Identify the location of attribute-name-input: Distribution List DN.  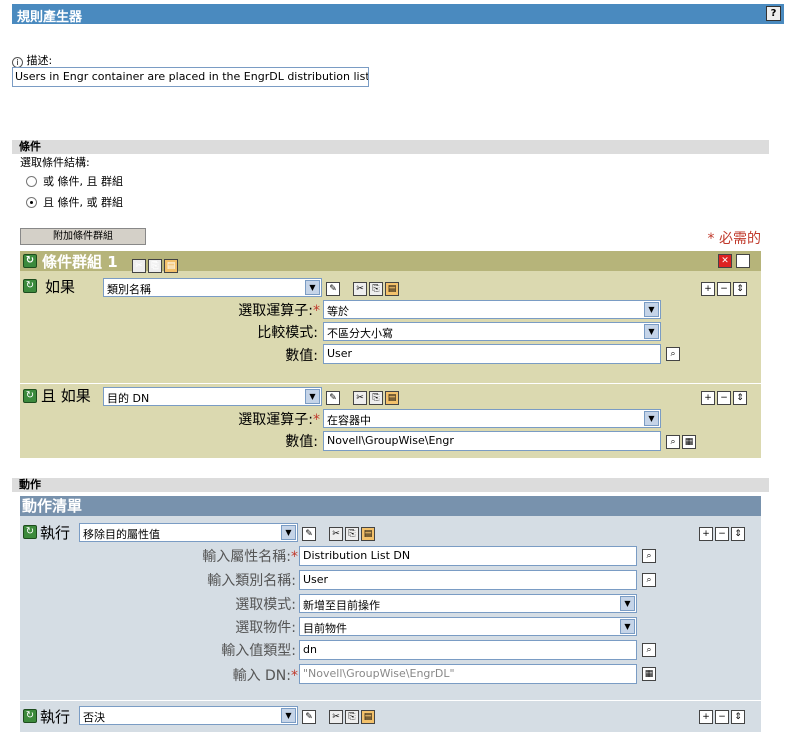
(468, 556).